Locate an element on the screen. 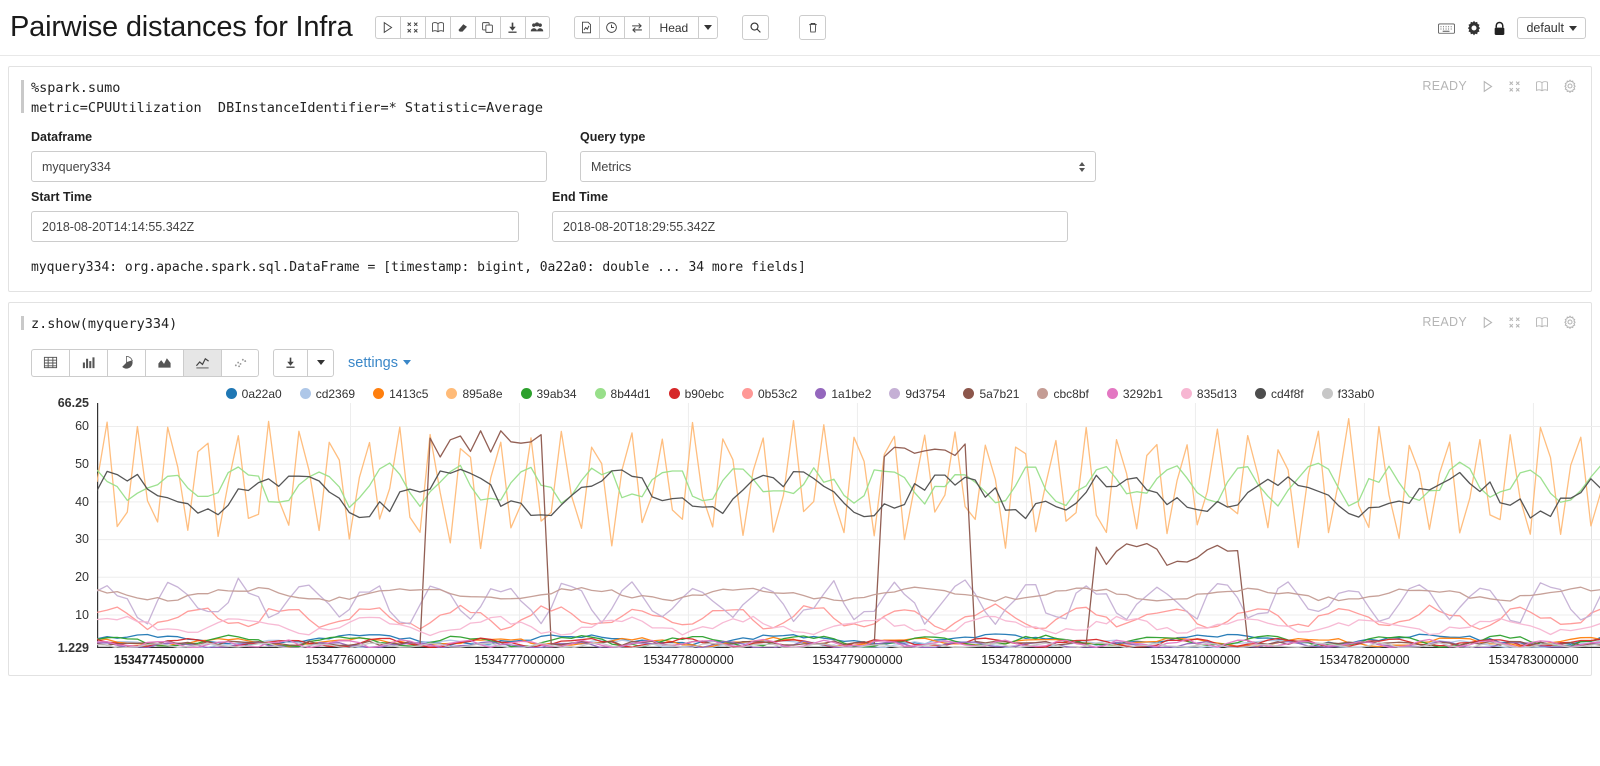 The height and width of the screenshot is (766, 1600). chart-settings-toggle: settings is located at coordinates (379, 363).